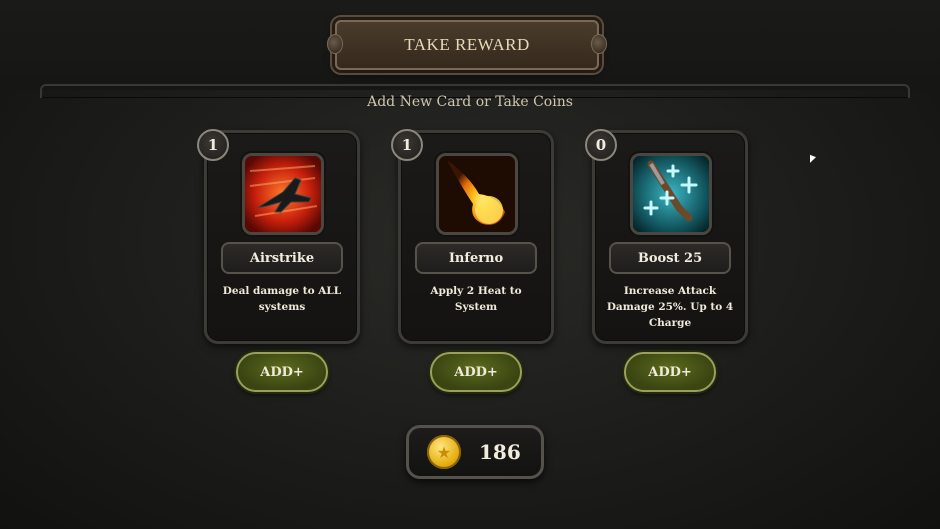  I want to click on add-airstrike-button: ADD+, so click(282, 372).